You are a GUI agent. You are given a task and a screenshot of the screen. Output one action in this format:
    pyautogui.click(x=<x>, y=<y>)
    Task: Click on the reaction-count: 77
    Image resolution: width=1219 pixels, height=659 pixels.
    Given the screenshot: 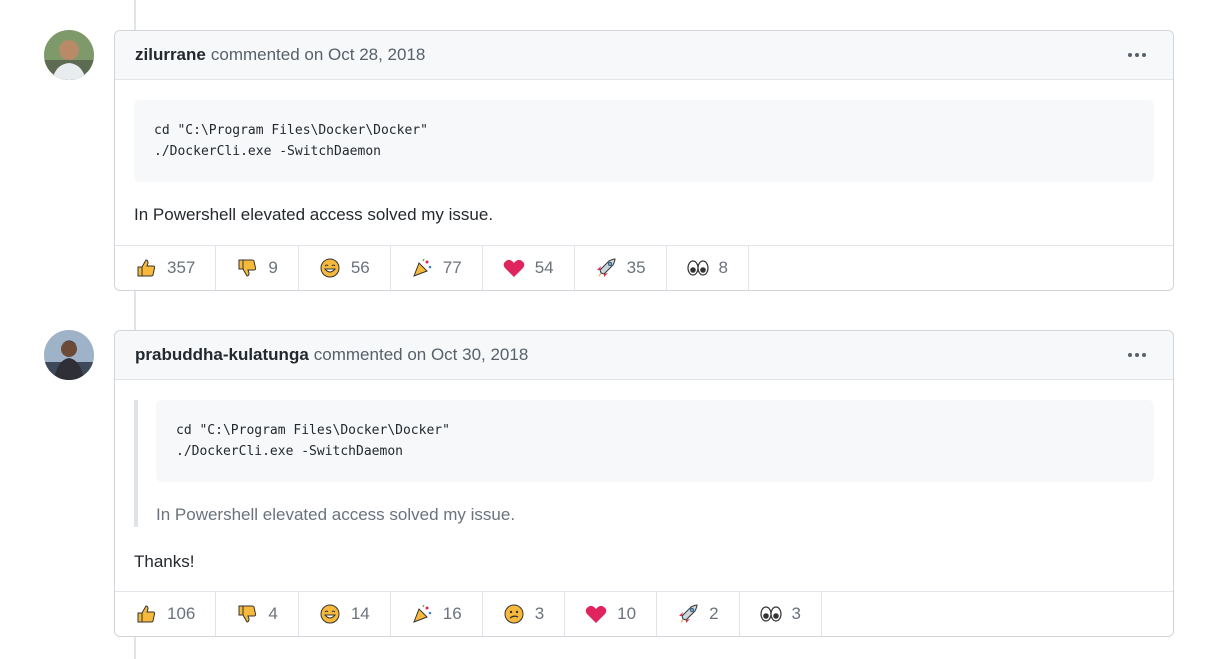 What is the action you would take?
    pyautogui.click(x=452, y=267)
    